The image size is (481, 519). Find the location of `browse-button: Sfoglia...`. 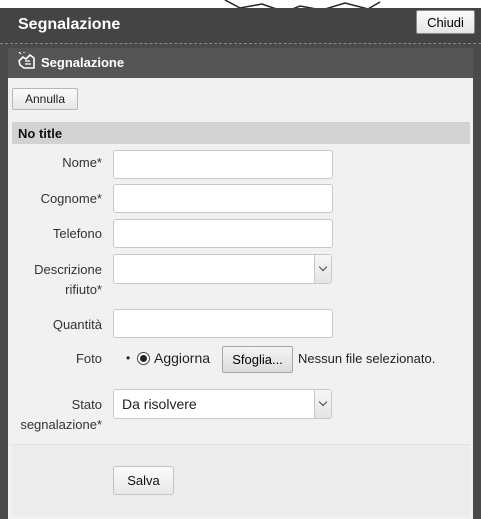

browse-button: Sfoglia... is located at coordinates (257, 359).